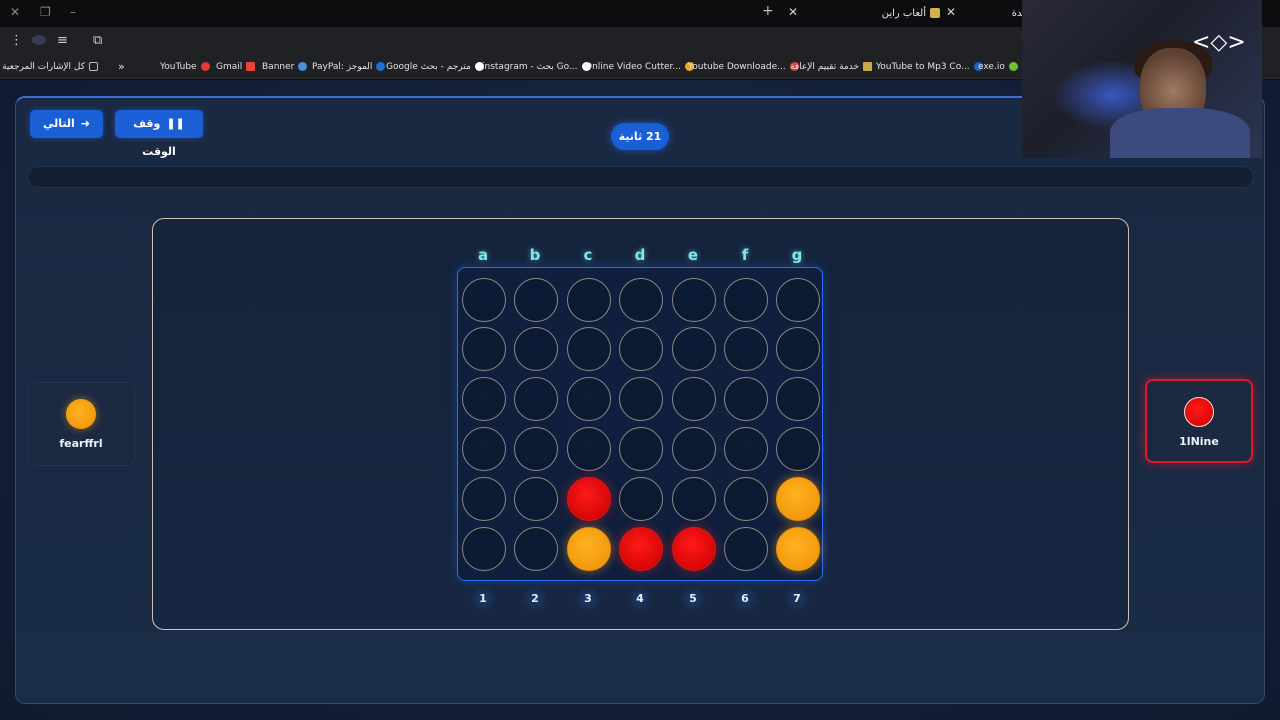 Image resolution: width=1280 pixels, height=720 pixels. Describe the element at coordinates (73, 12) in the screenshot. I see `minimize-window-icon: –` at that location.